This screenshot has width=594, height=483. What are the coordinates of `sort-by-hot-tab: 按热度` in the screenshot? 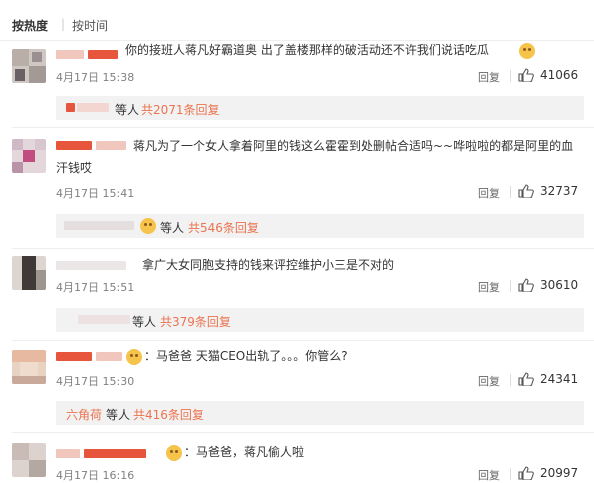 It's located at (30, 25).